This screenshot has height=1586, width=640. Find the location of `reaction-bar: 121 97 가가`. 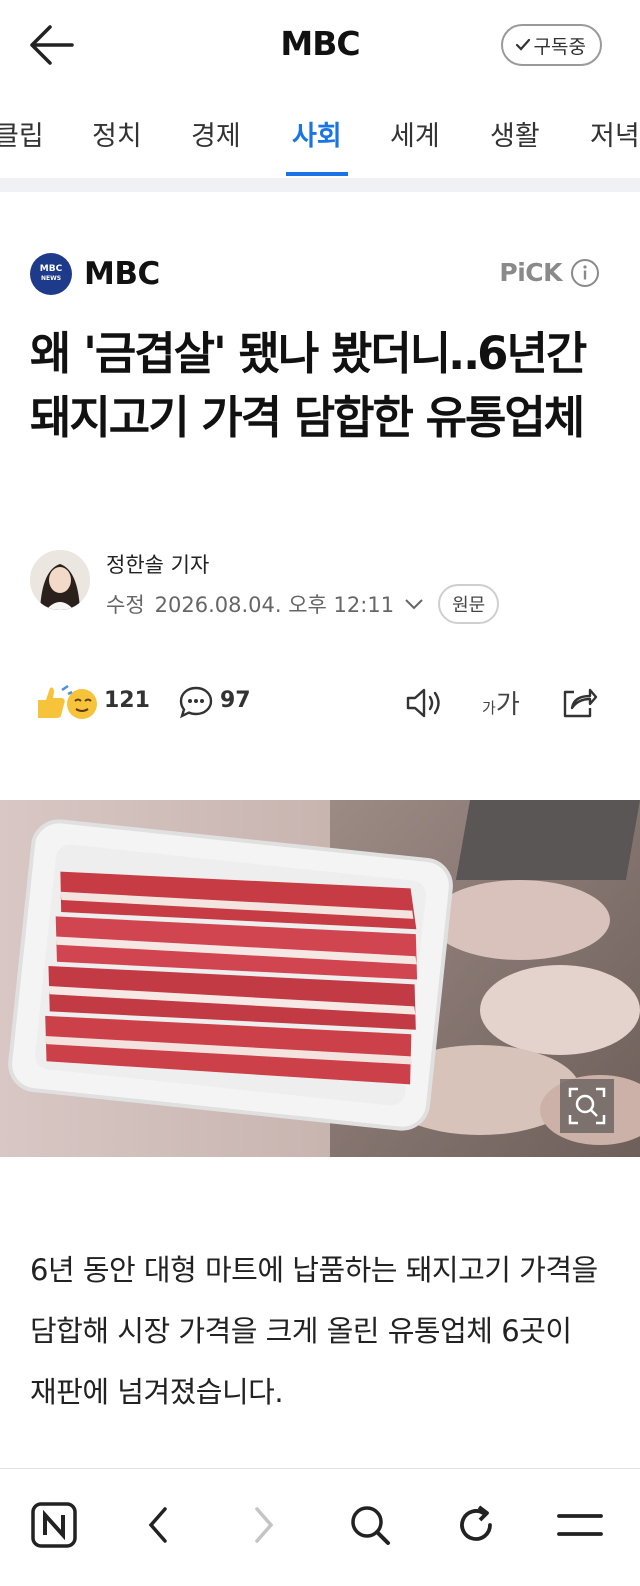

reaction-bar: 121 97 가가 is located at coordinates (320, 702).